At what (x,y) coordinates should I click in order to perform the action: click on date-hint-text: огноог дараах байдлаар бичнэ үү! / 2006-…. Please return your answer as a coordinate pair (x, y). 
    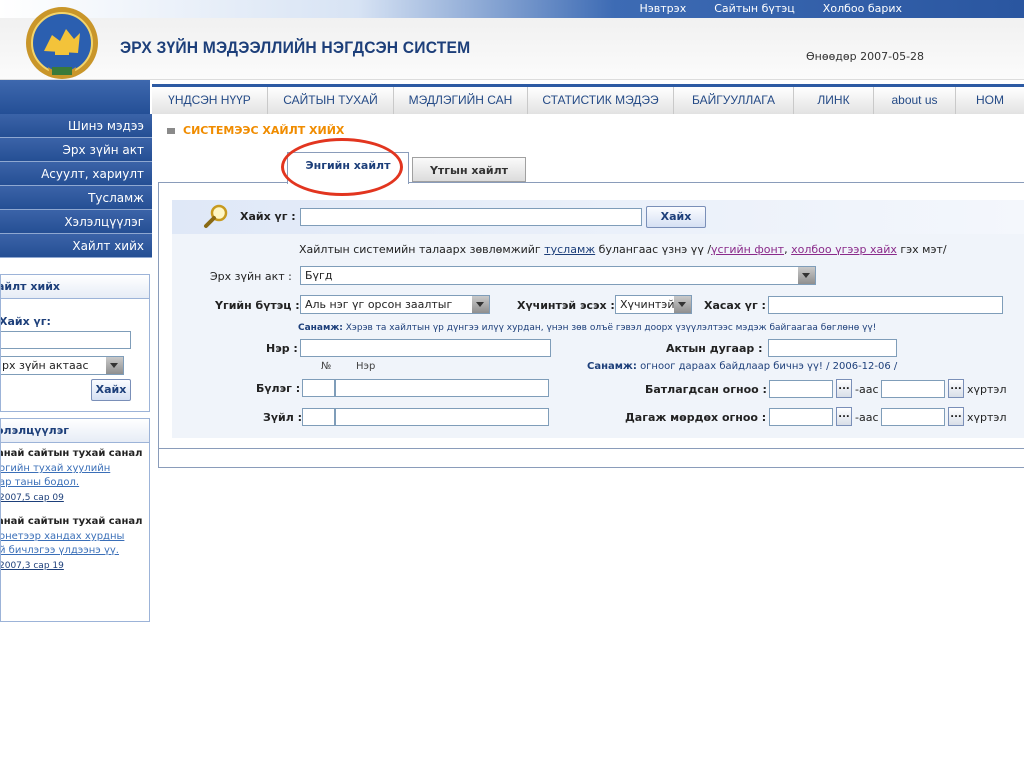
    Looking at the image, I should click on (769, 366).